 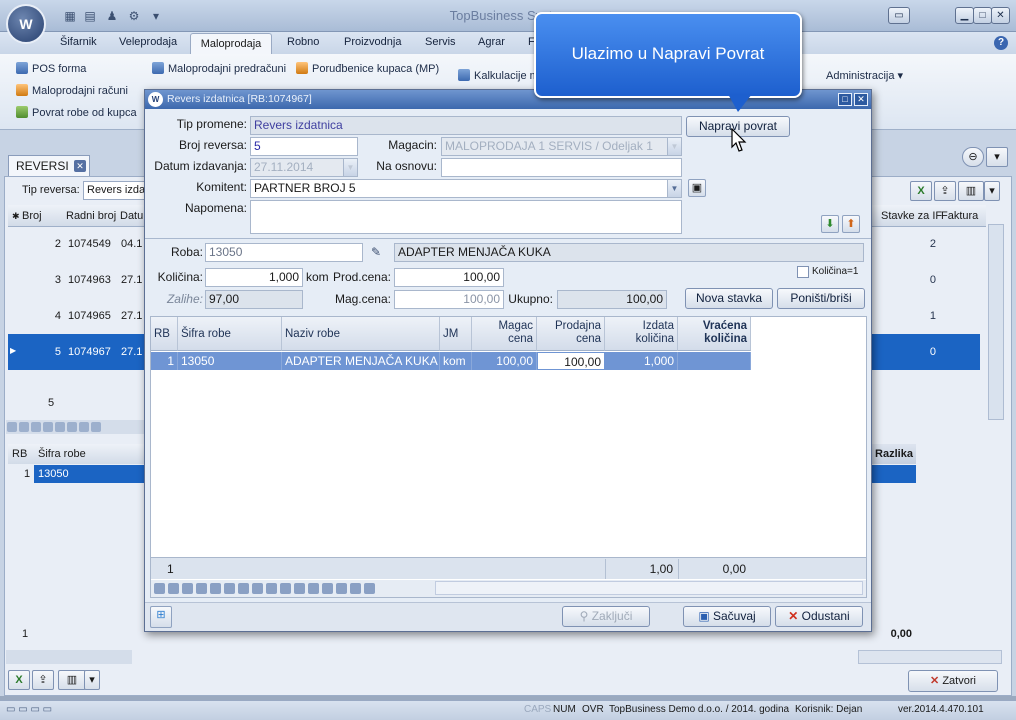 I want to click on broj-reversa-input: 5, so click(x=304, y=146).